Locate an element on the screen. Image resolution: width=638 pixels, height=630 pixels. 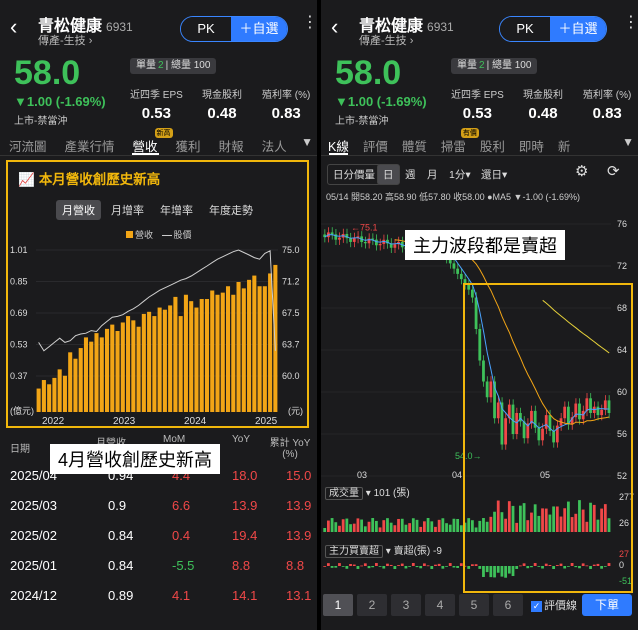
pk-watch-group: PK ＋自選 is located at coordinates (234, 29).